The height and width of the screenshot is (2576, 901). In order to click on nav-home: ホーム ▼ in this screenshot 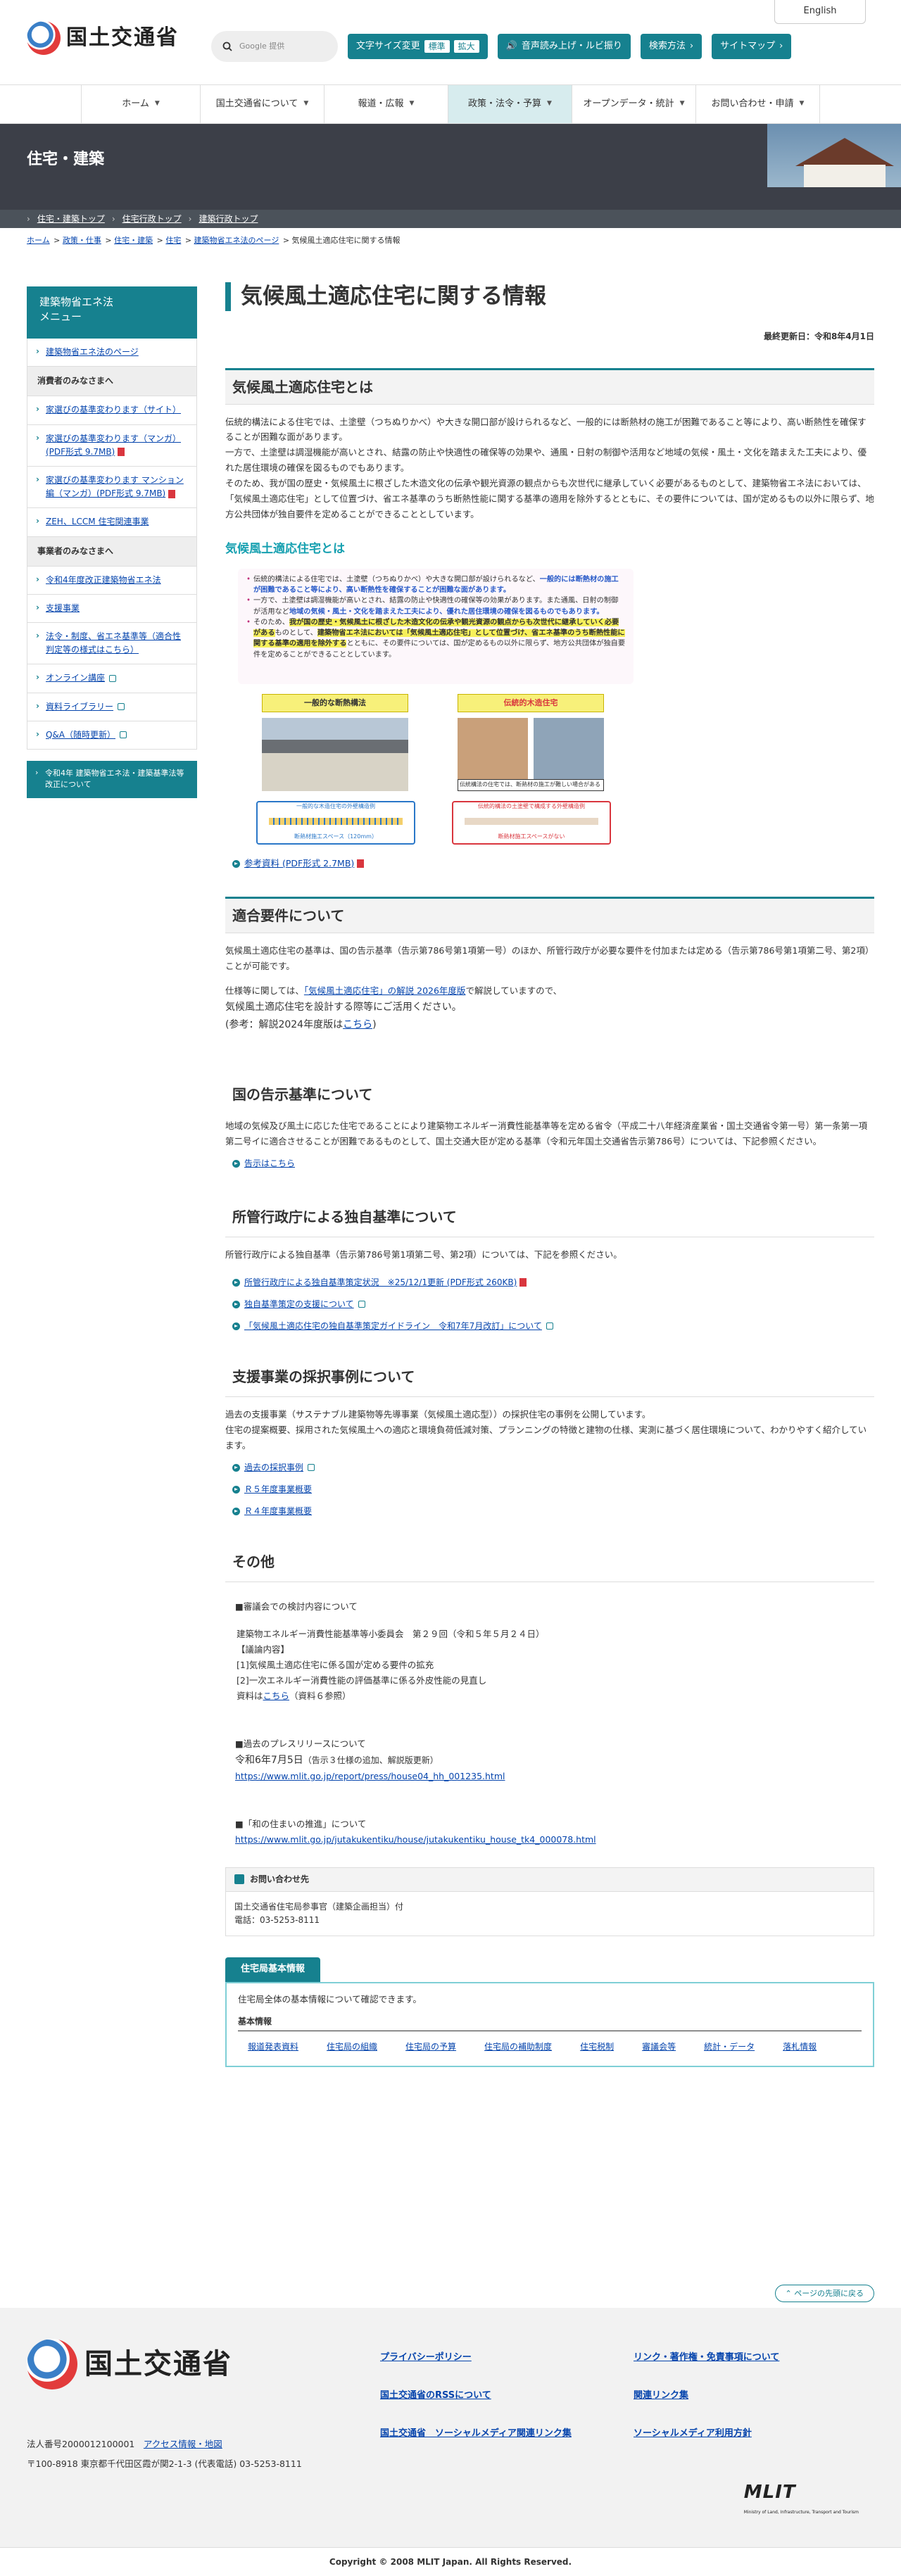, I will do `click(141, 104)`.